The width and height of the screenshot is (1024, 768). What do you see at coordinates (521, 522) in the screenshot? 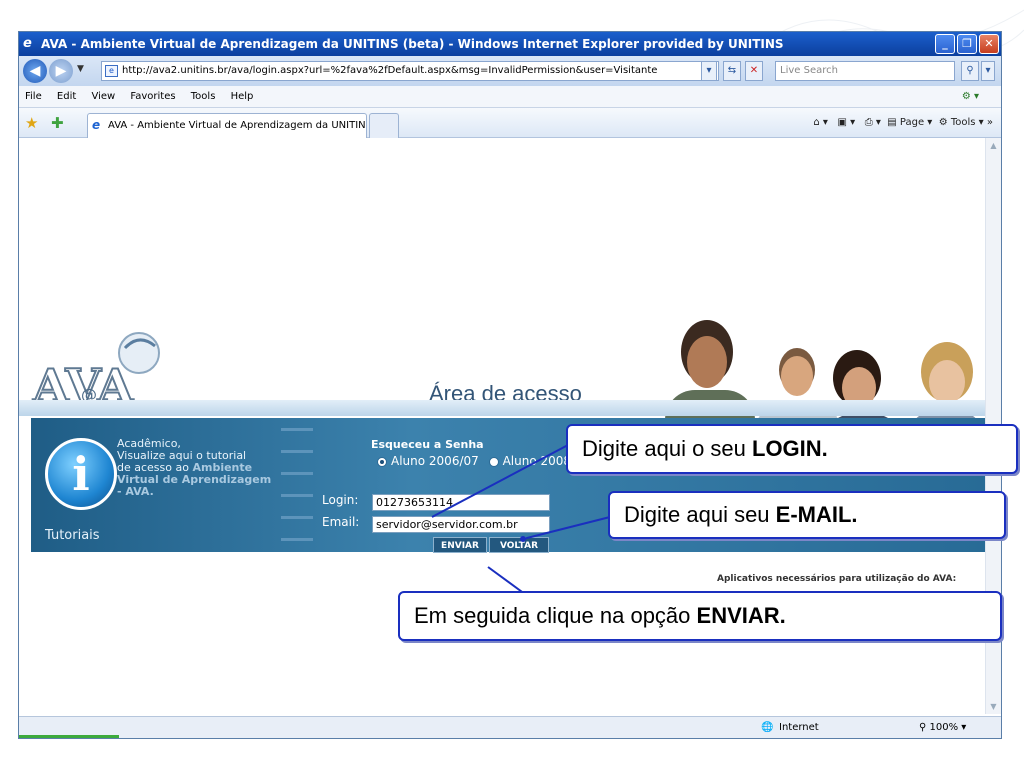
I see `callout-arrows` at bounding box center [521, 522].